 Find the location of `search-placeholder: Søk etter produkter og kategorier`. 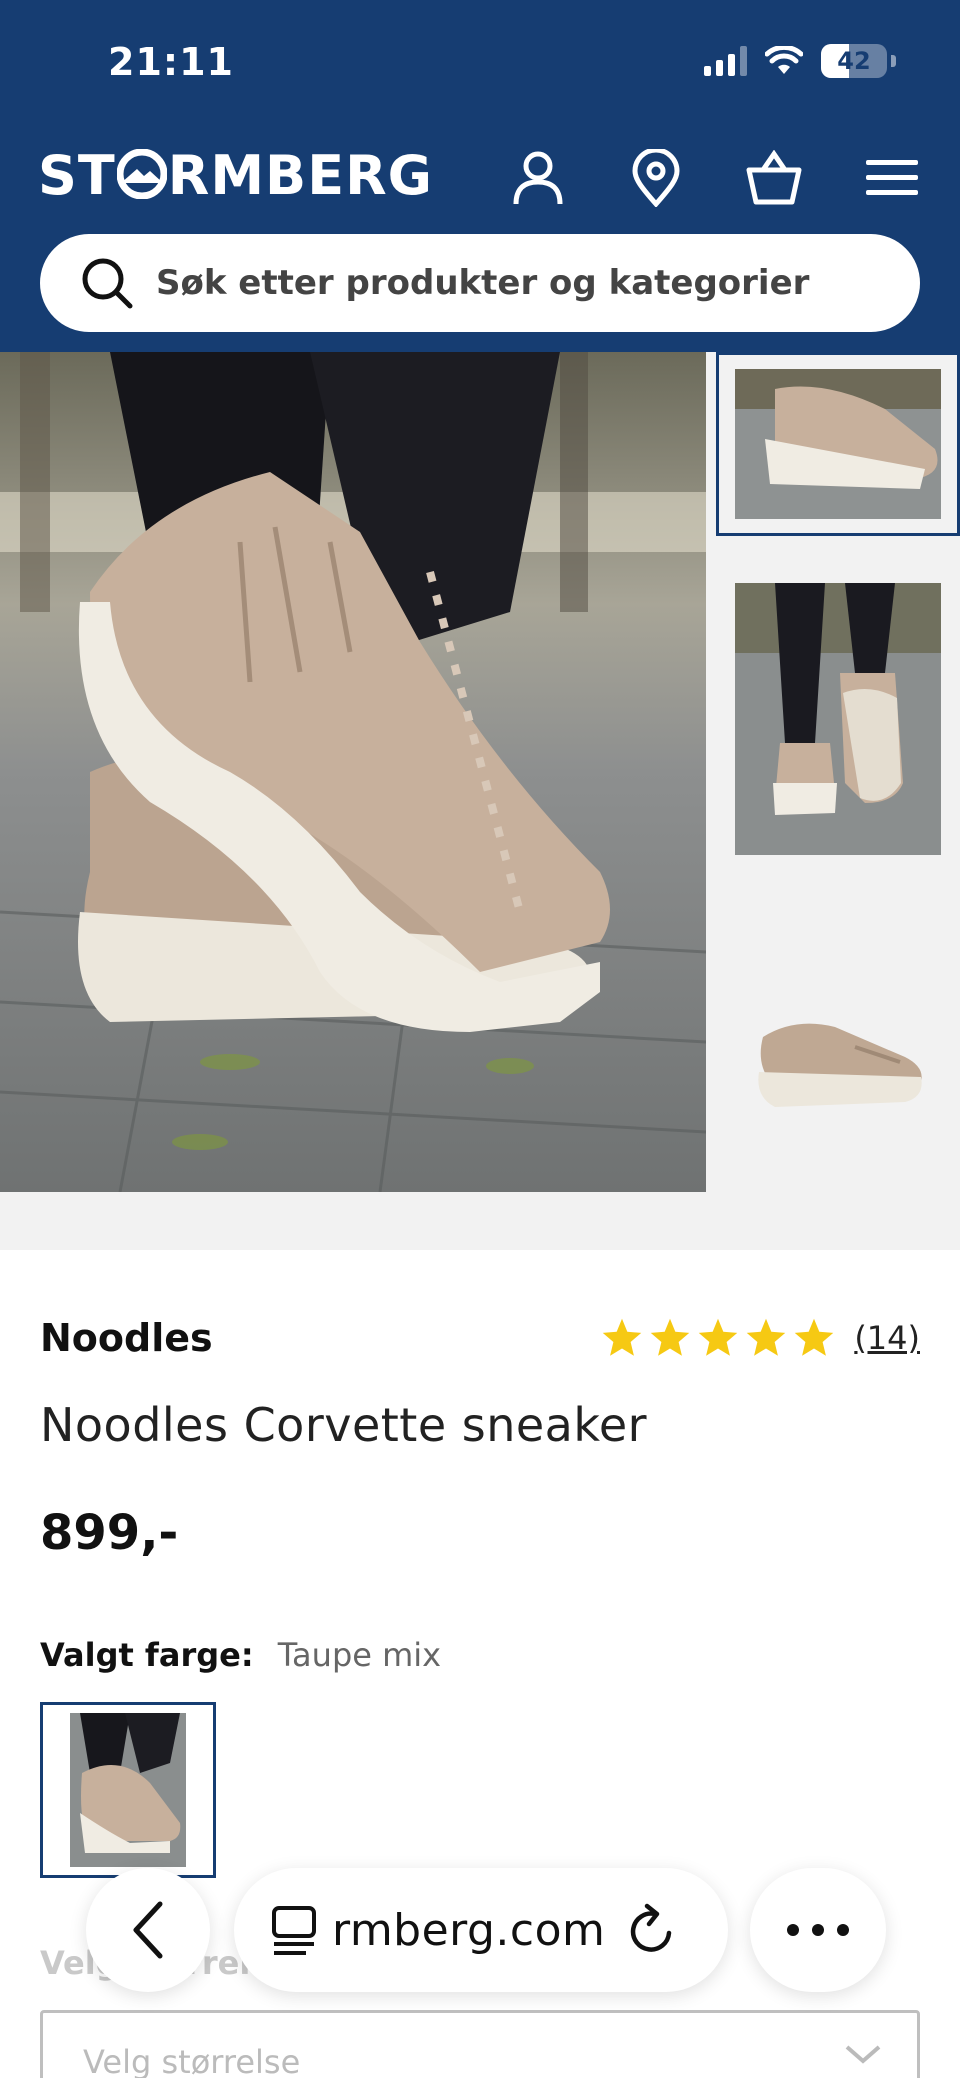

search-placeholder: Søk etter produkter og kategorier is located at coordinates (483, 283).